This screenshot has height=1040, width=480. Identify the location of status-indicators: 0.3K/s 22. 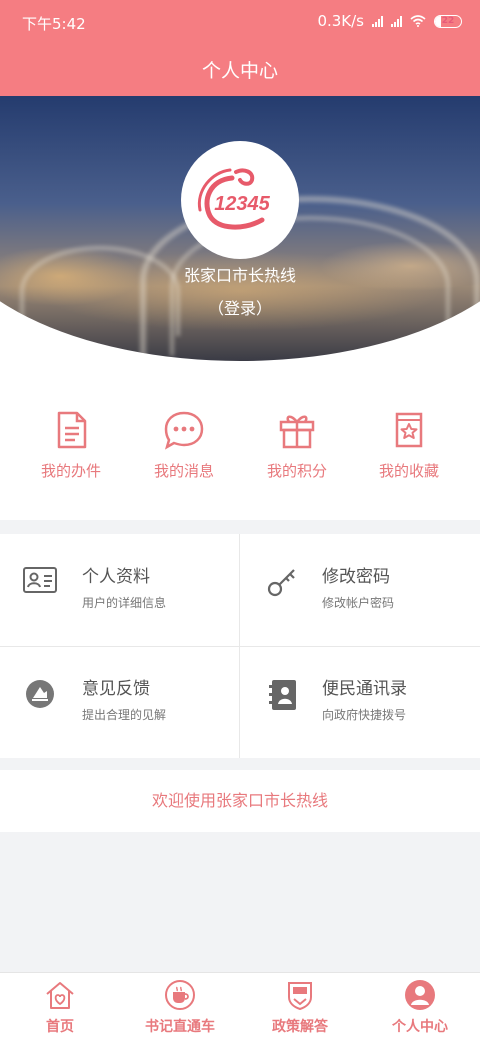
(389, 21).